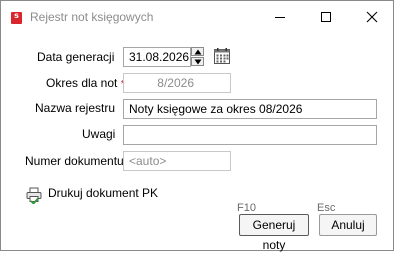  Describe the element at coordinates (82, 83) in the screenshot. I see `period-label-text: Okres dla not` at that location.